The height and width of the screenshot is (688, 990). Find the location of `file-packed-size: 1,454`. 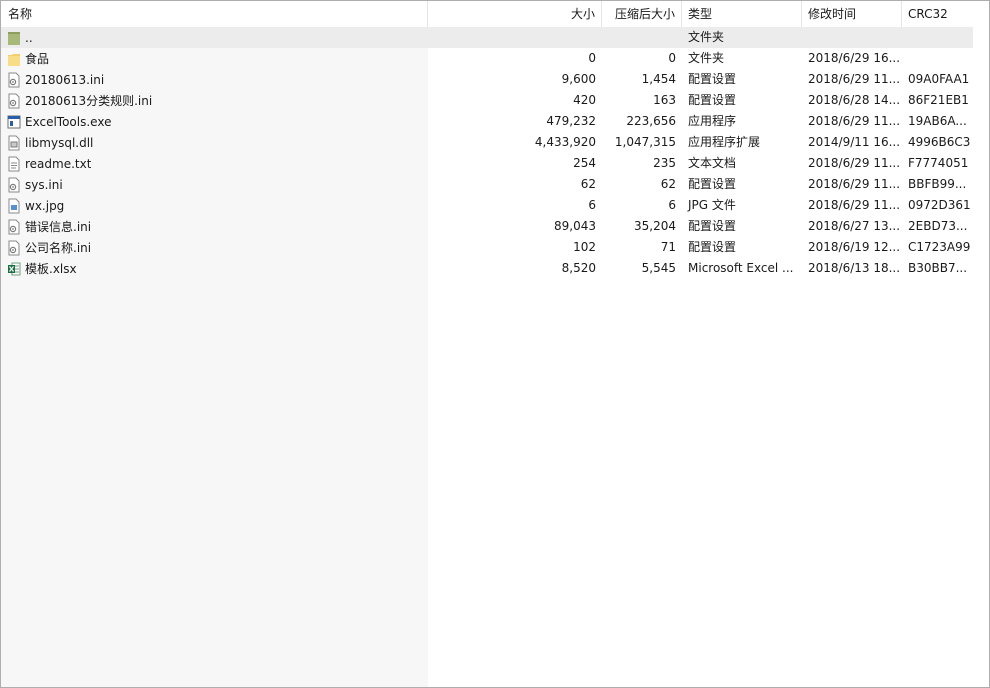

file-packed-size: 1,454 is located at coordinates (658, 79).